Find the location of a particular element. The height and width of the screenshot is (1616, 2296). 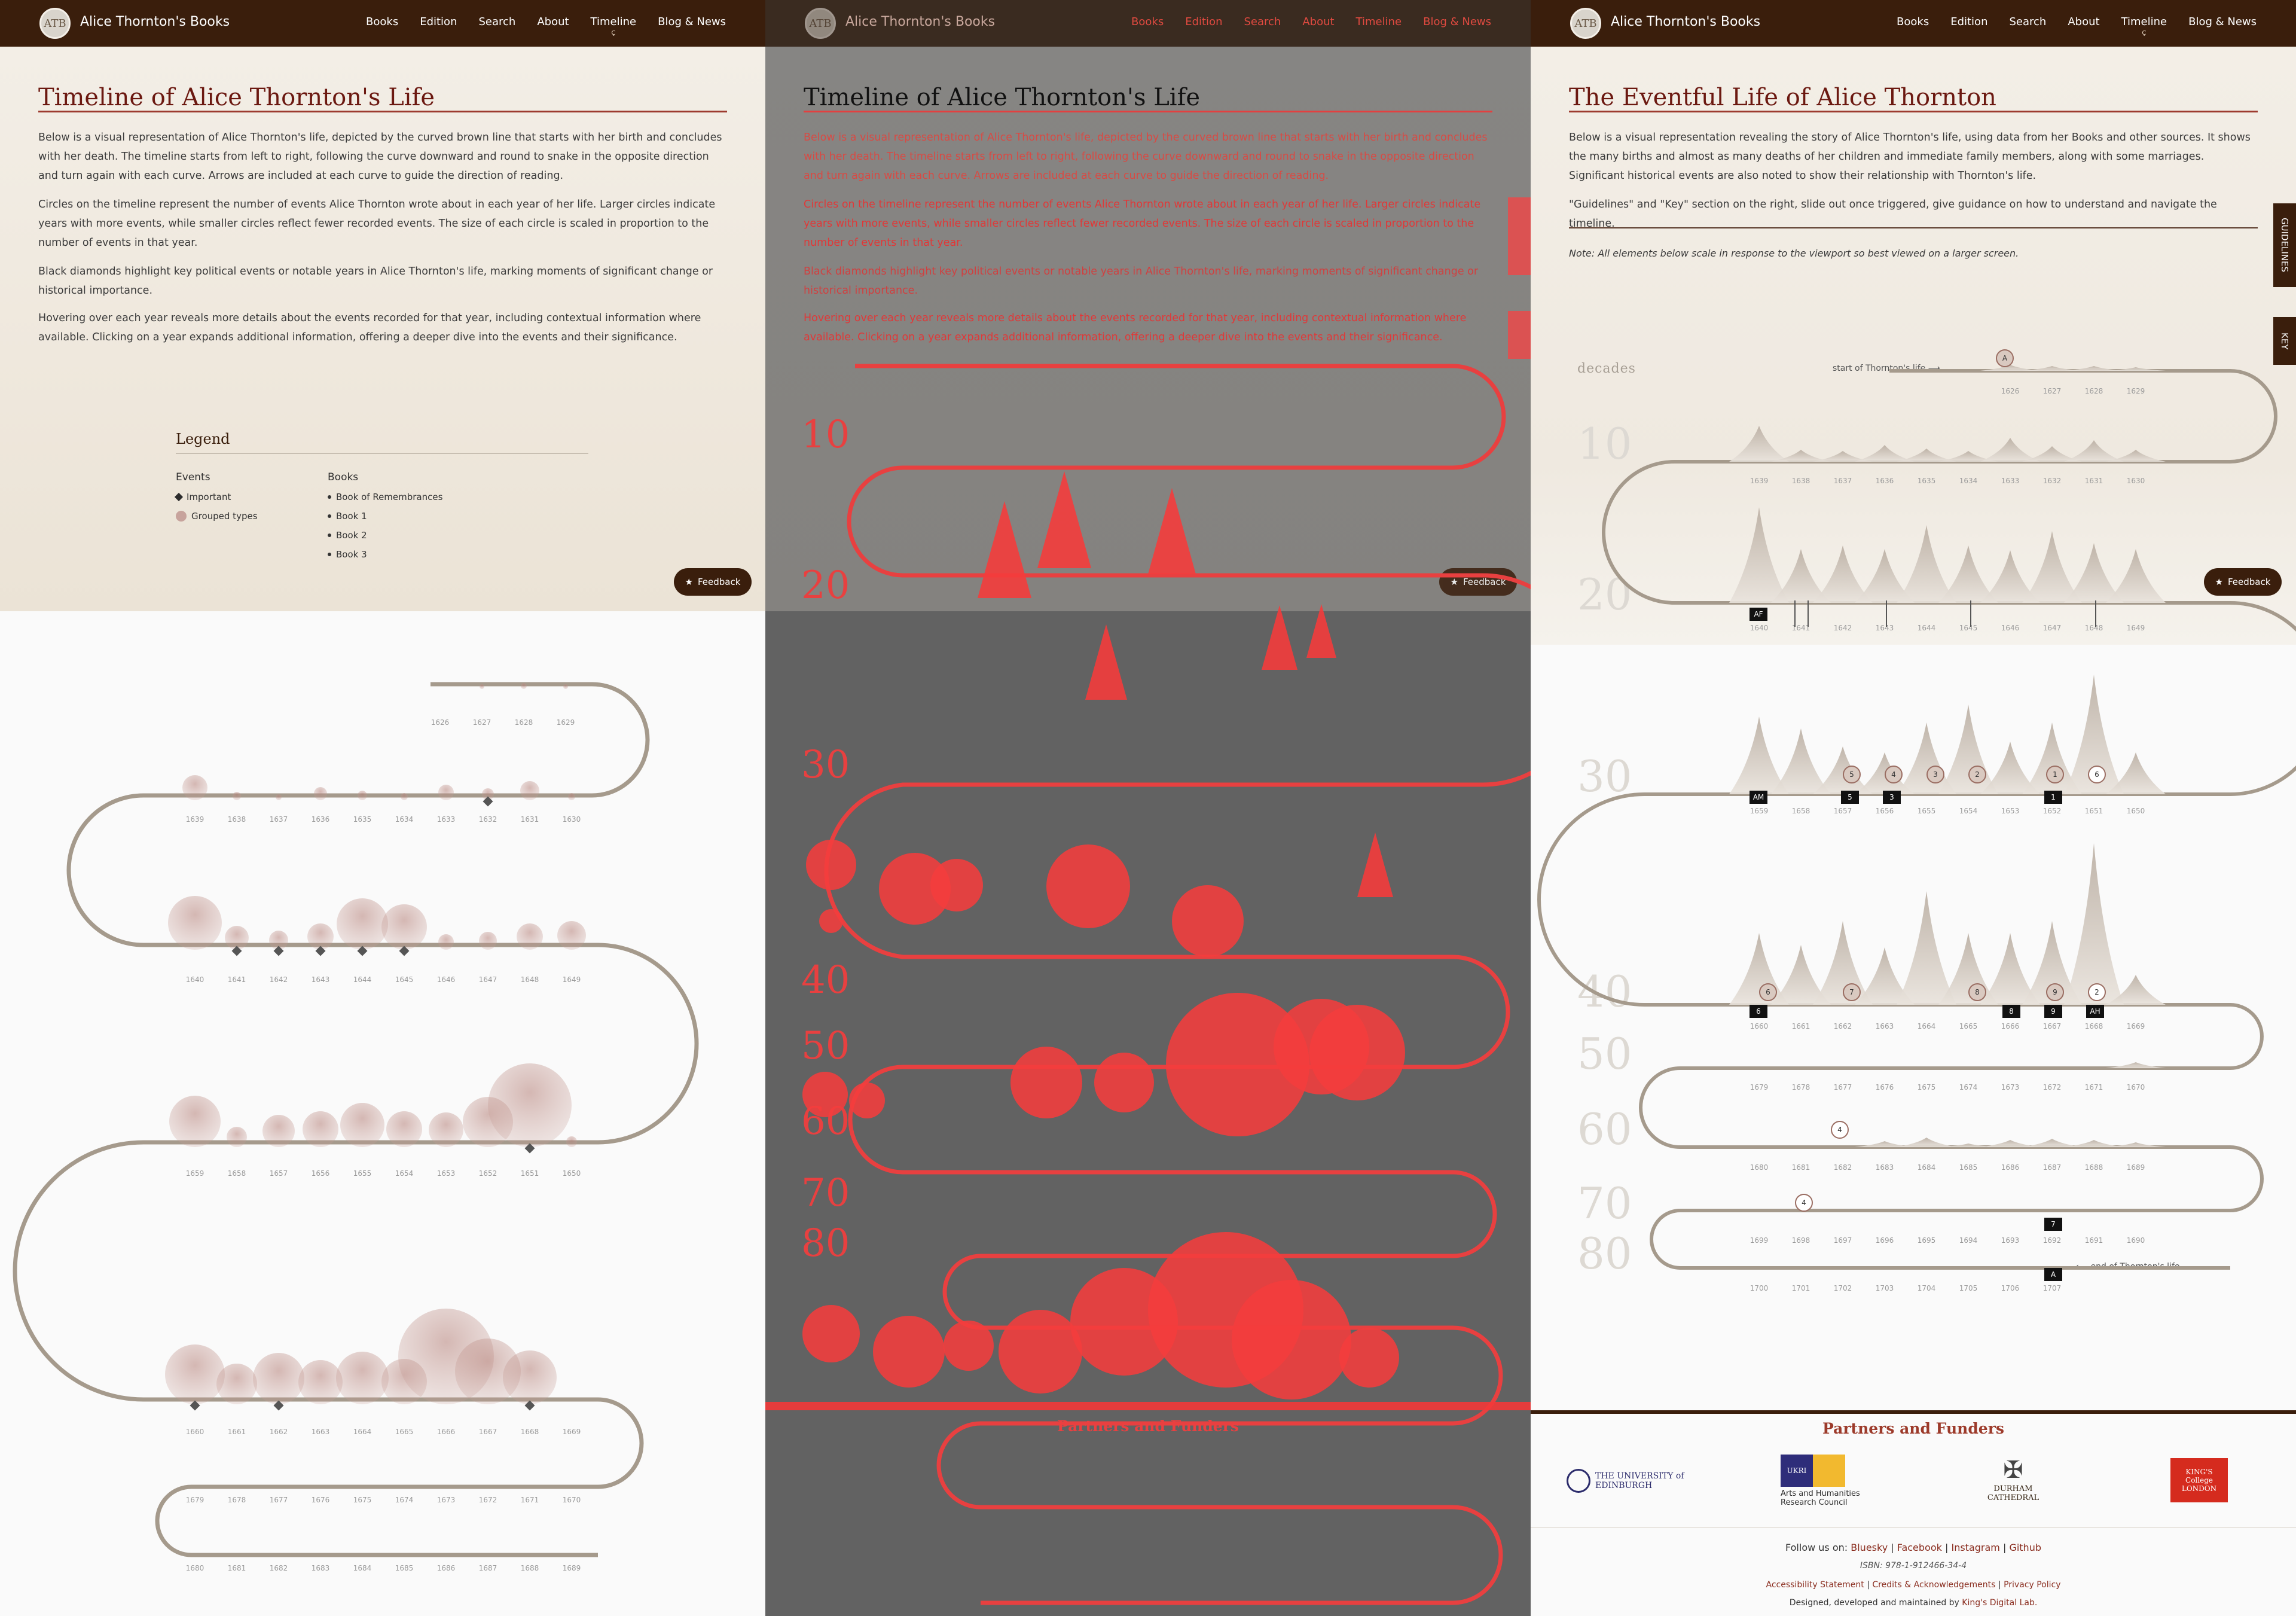

year-label: 1669 is located at coordinates (572, 1432).